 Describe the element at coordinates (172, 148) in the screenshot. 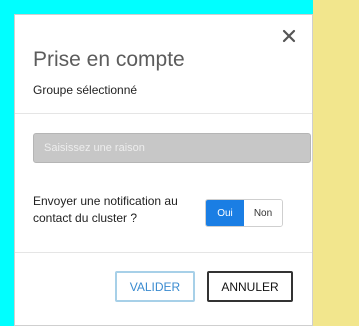

I see `reason-input` at that location.